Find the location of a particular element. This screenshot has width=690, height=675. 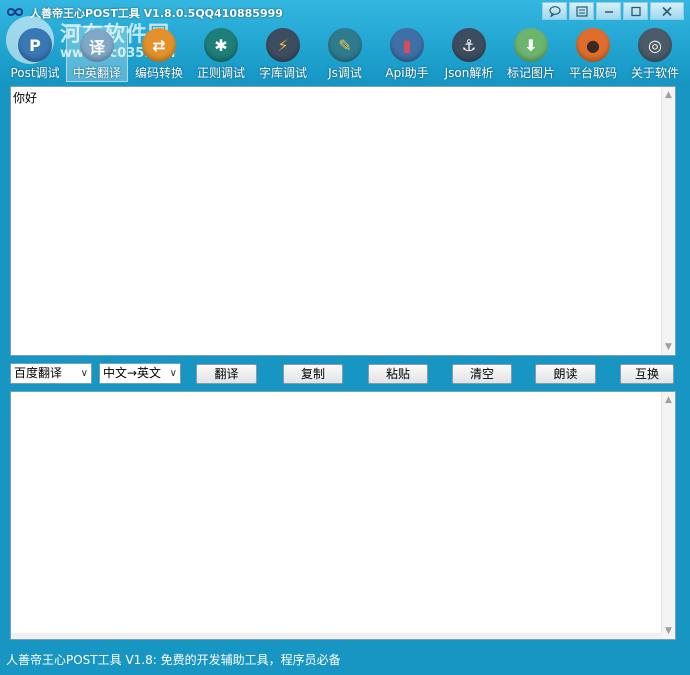

engine-select: 百度翻译 ∨ is located at coordinates (51, 373).